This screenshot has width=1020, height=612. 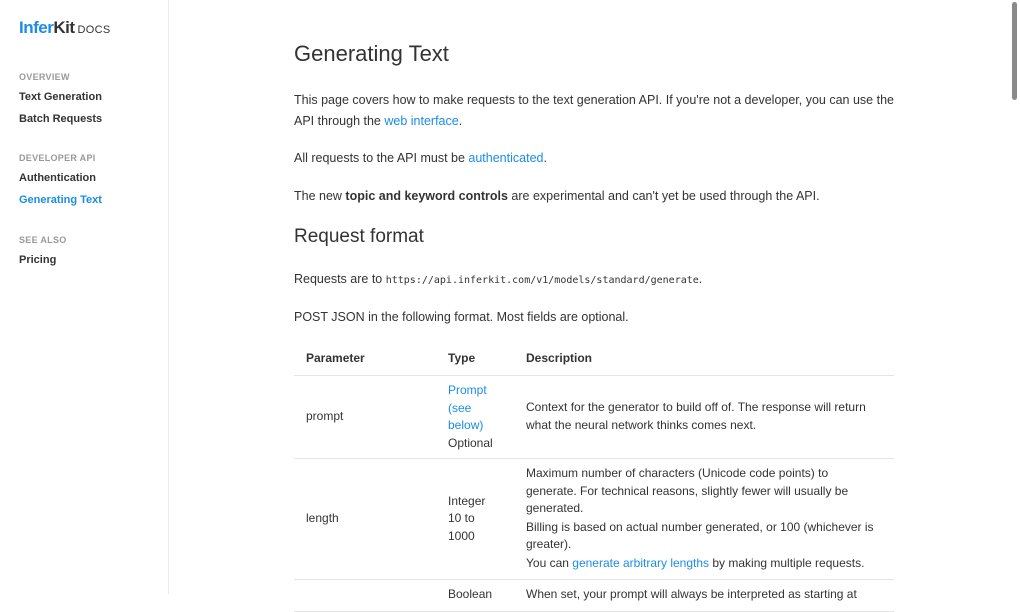 I want to click on intro-end: ., so click(x=460, y=121).